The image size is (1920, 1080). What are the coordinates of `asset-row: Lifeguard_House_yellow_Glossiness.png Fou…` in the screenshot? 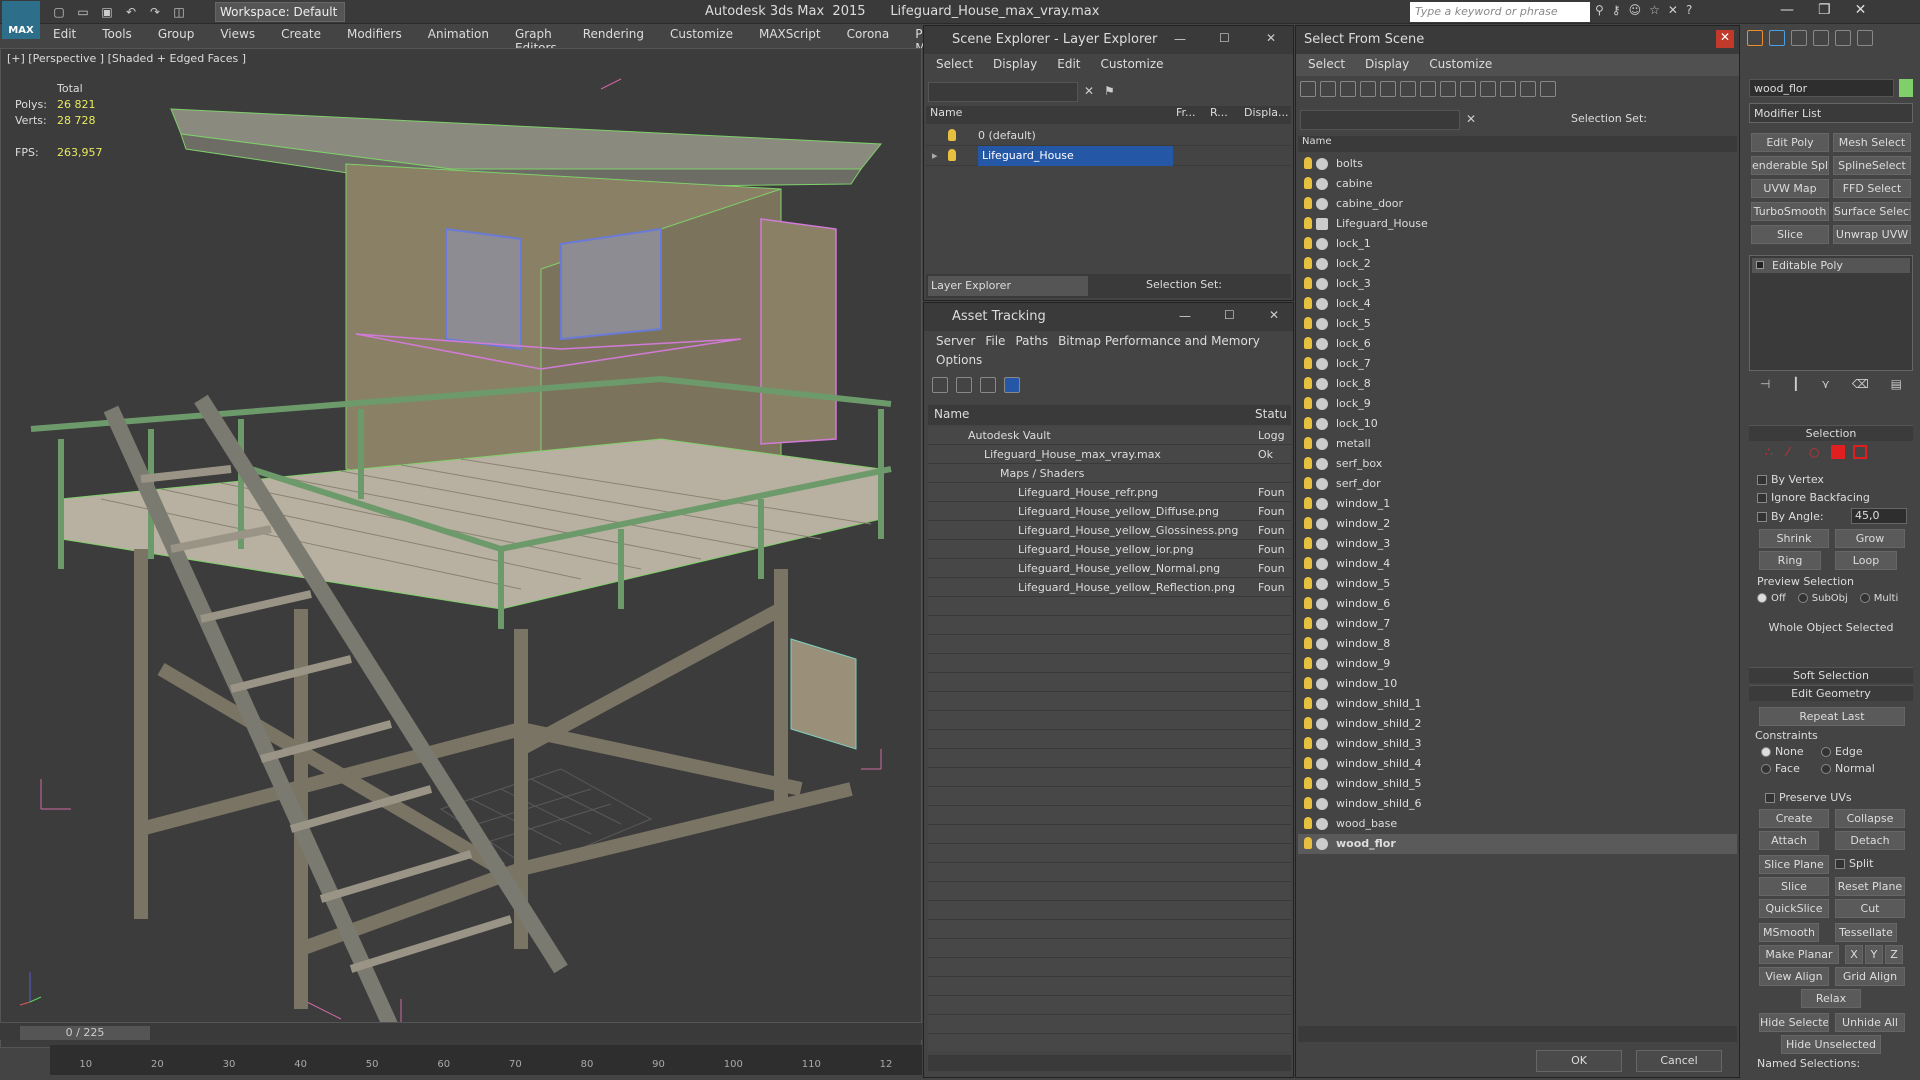 It's located at (1109, 530).